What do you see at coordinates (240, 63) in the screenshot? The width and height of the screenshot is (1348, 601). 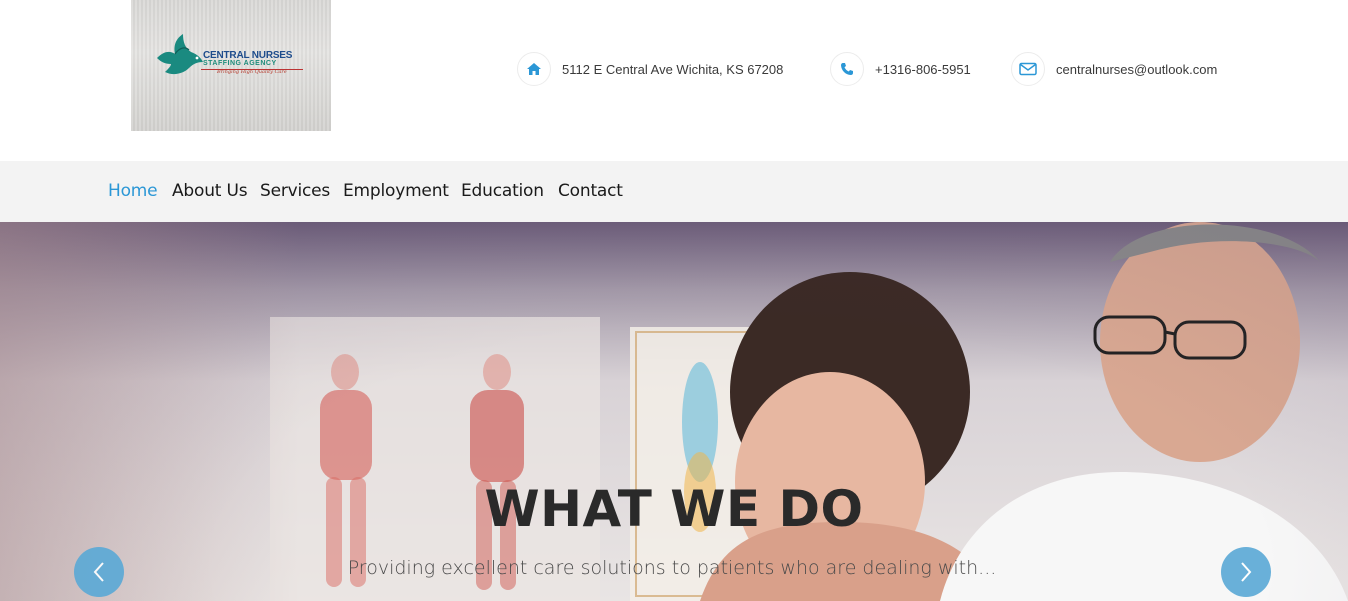 I see `logo-subtitle: STAFFING AGENCY` at bounding box center [240, 63].